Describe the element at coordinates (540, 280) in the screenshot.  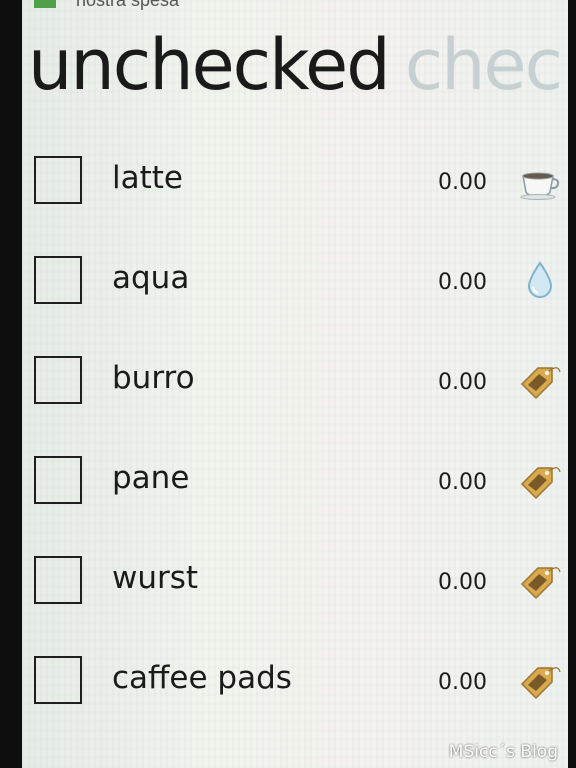
I see `water-drop-icon` at that location.